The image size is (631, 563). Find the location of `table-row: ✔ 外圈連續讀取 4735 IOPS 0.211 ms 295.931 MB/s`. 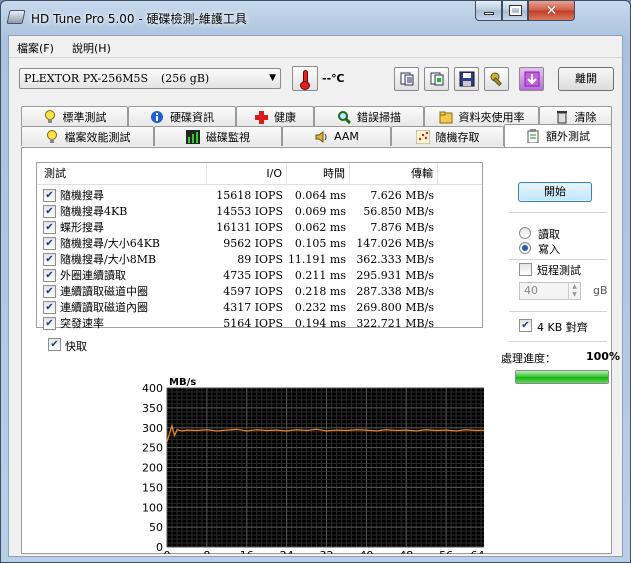

table-row: ✔ 外圈連續讀取 4735 IOPS 0.211 ms 295.931 MB/s is located at coordinates (259, 276).